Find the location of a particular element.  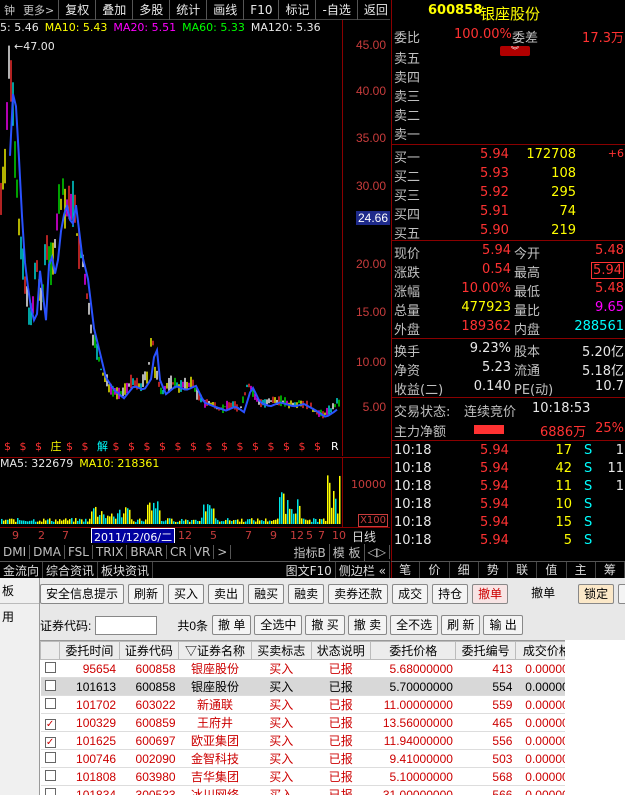

draw-line-button: 画线 is located at coordinates (224, 10).